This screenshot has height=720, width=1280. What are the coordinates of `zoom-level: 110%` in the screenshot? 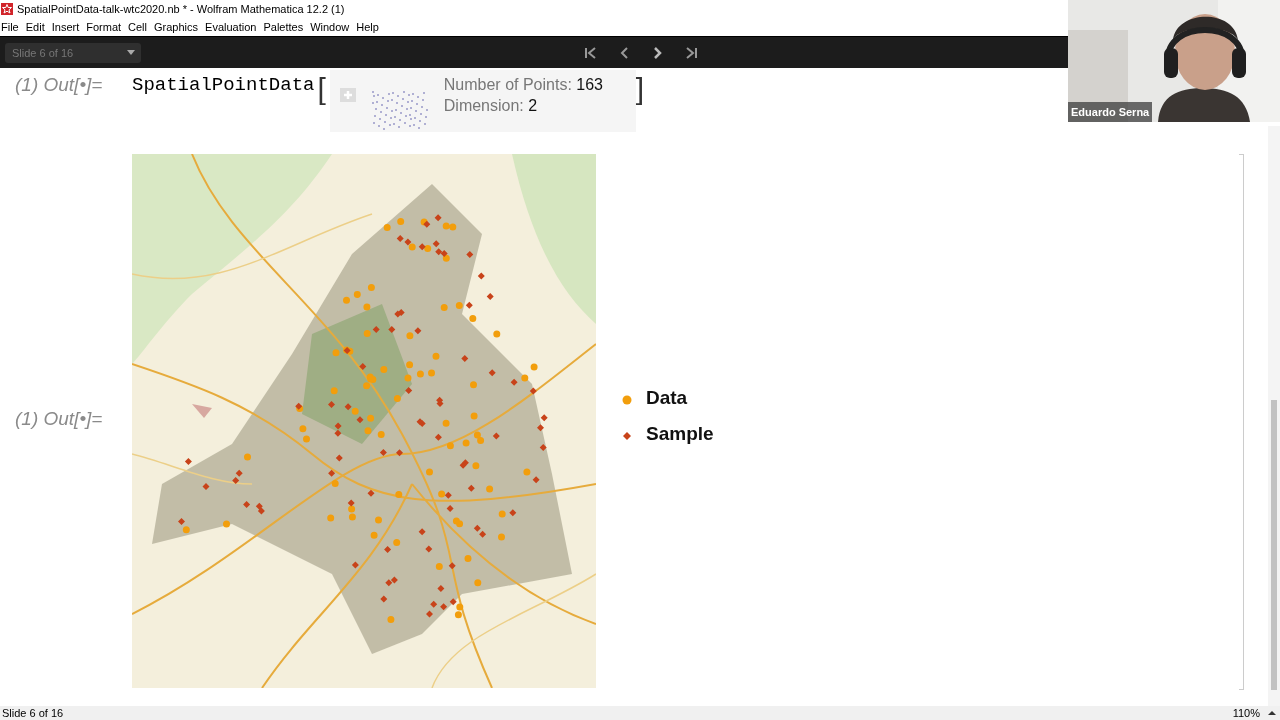 It's located at (1246, 713).